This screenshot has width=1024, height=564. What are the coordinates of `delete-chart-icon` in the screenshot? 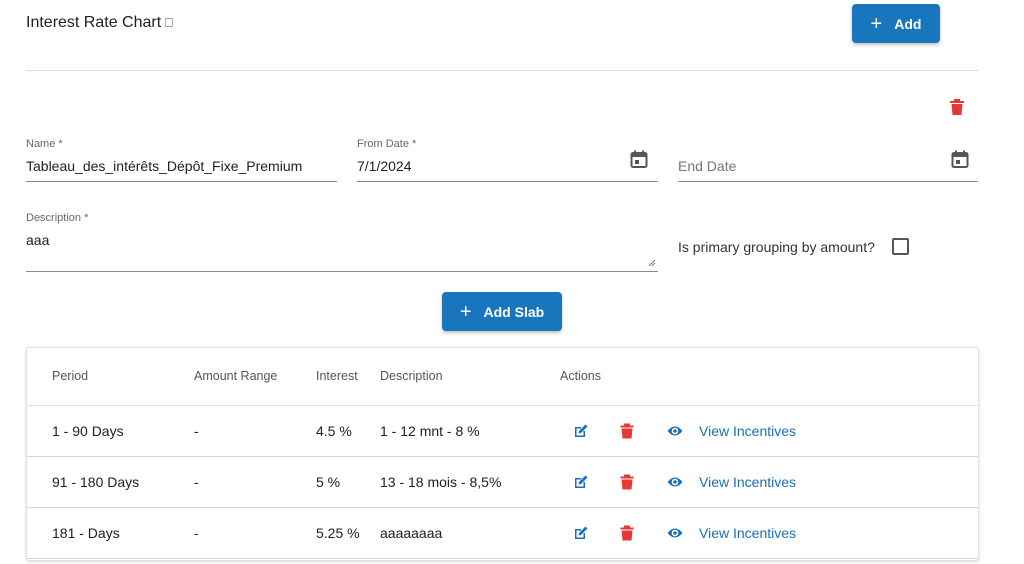 It's located at (957, 107).